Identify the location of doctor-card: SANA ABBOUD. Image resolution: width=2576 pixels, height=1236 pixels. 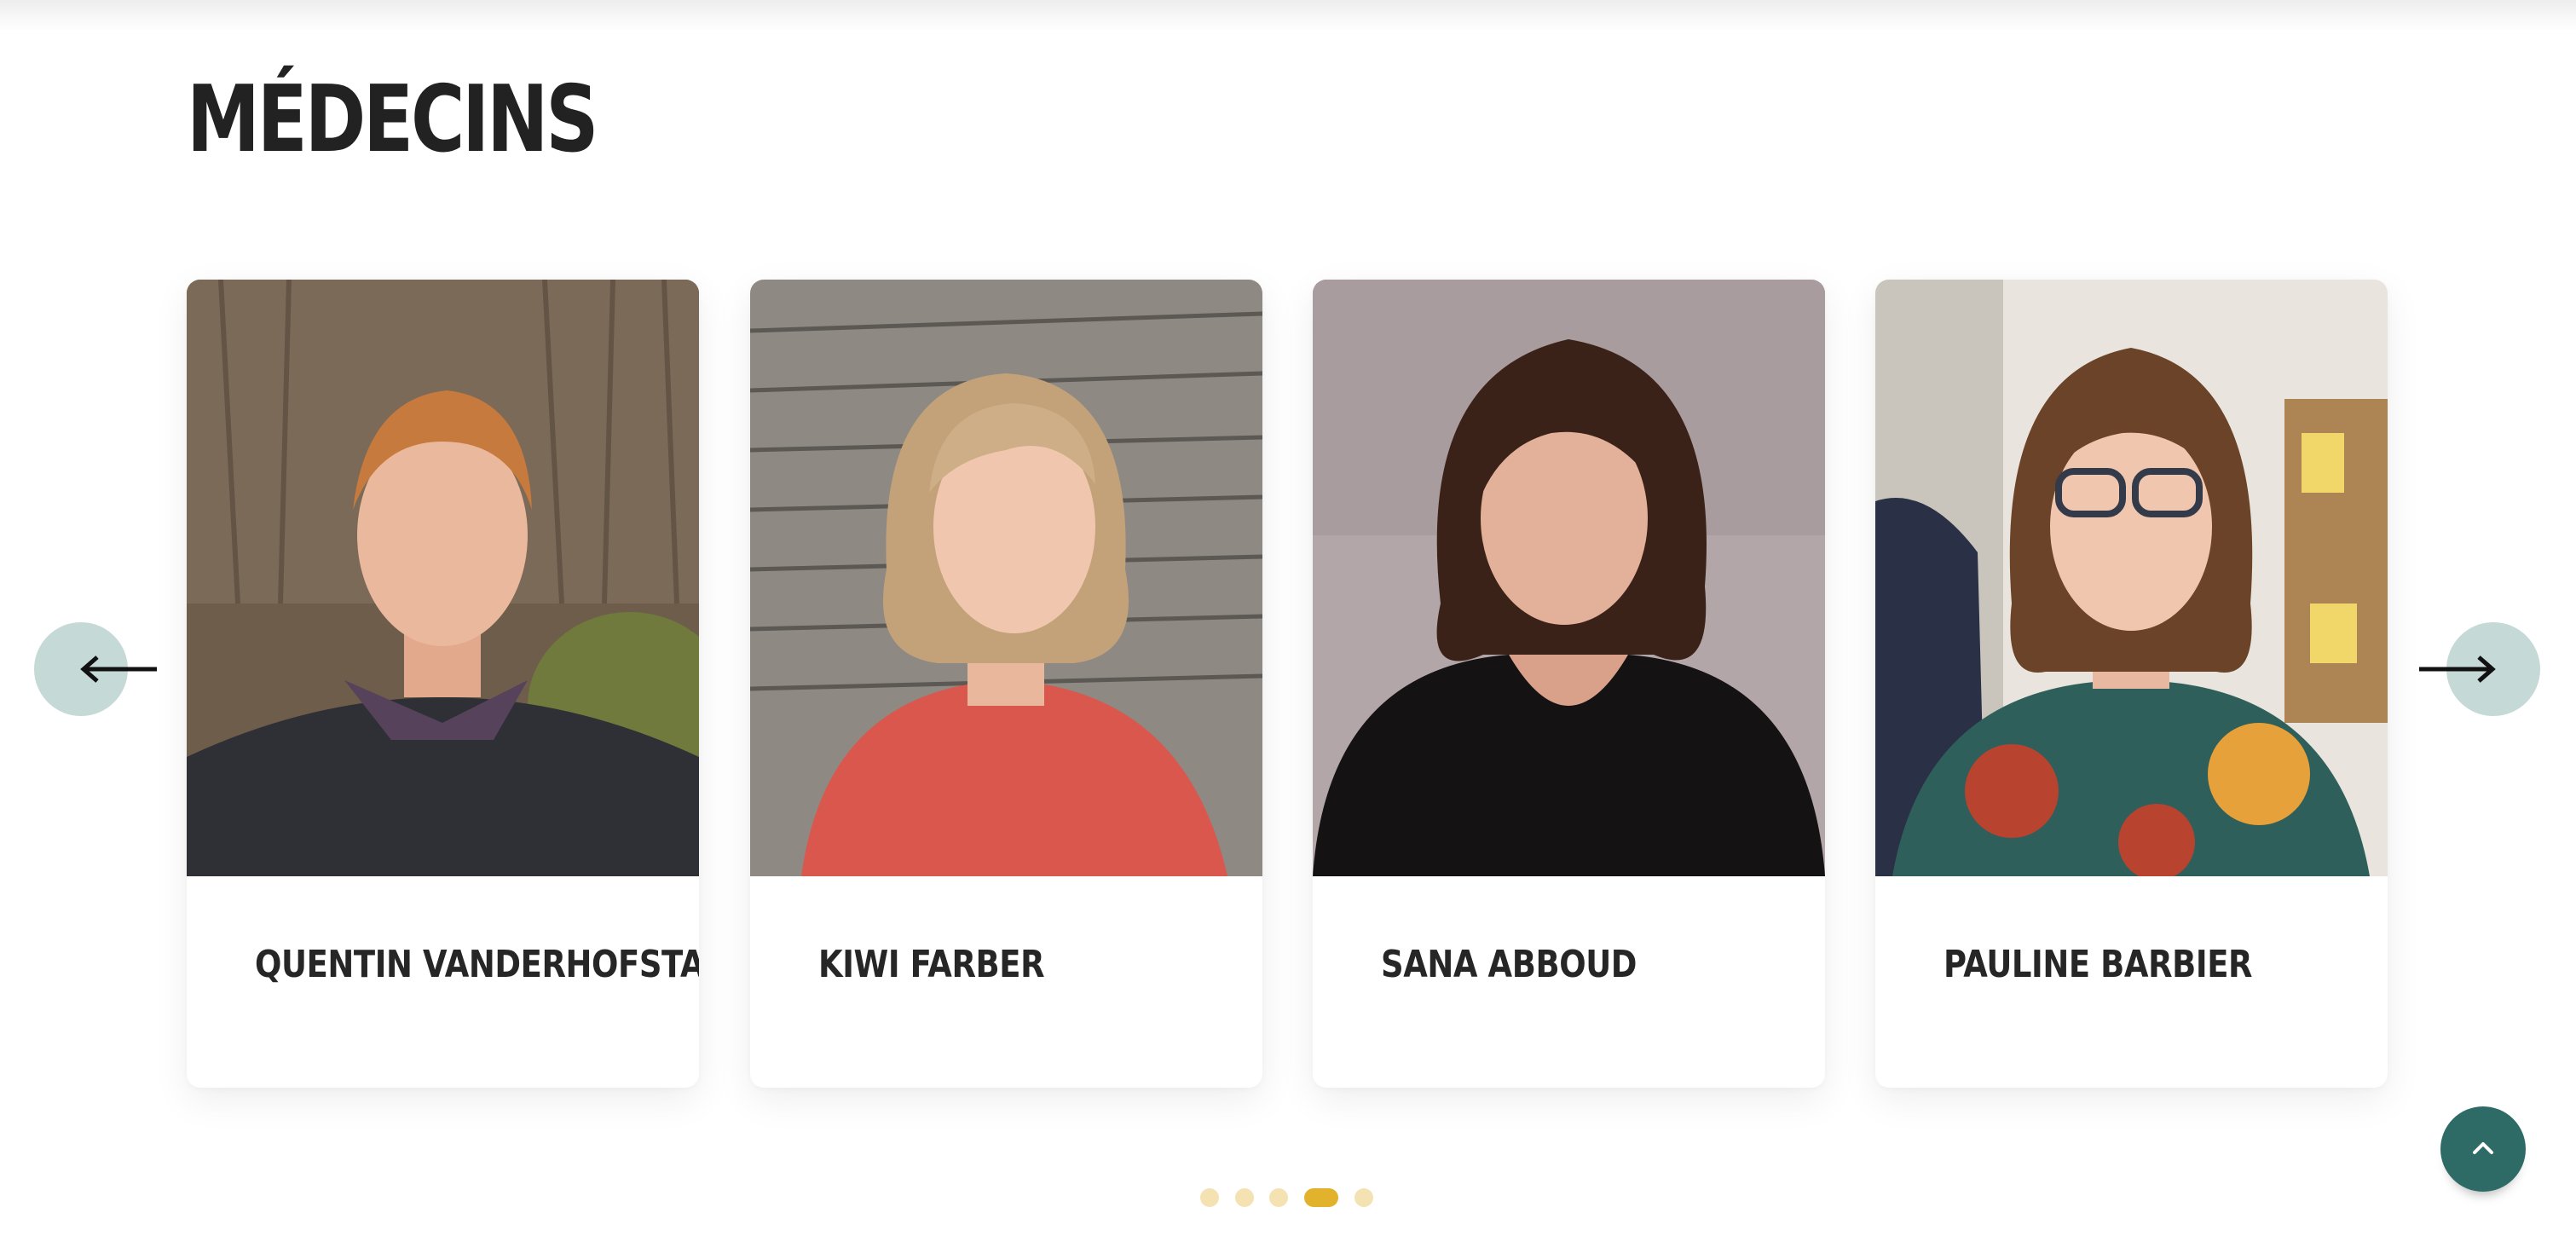
(1569, 684).